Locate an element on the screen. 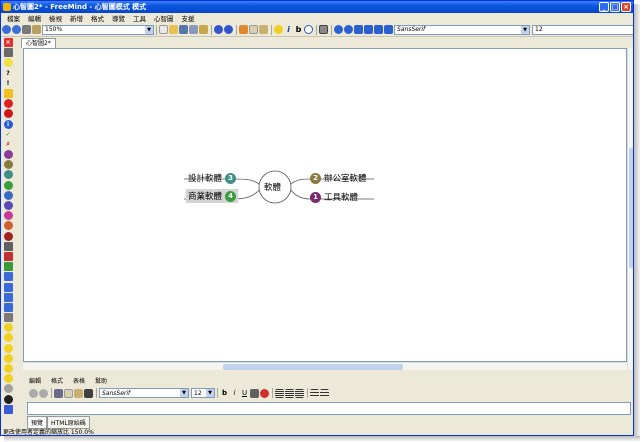 This screenshot has height=442, width=644. horizontal-scrollbar is located at coordinates (325, 366).